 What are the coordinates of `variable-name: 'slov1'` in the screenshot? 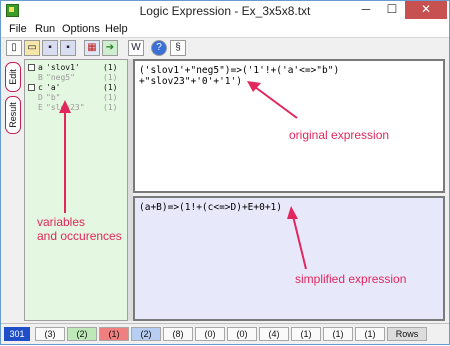 It's located at (63, 67).